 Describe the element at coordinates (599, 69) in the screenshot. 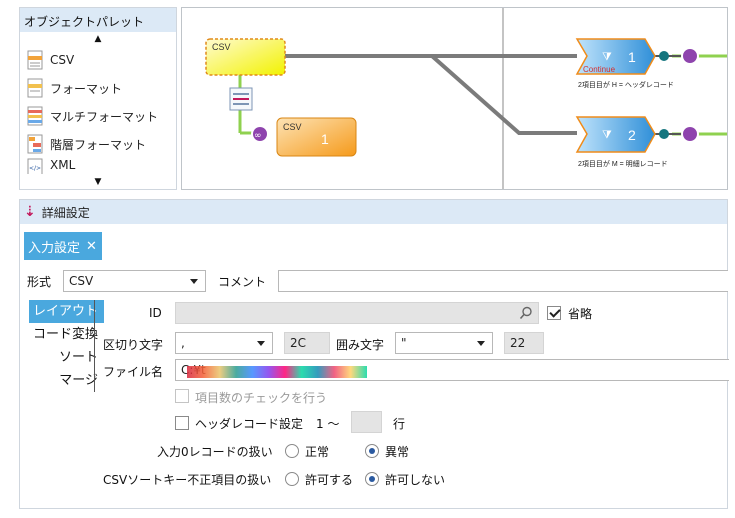

I see `splitter1-badge: Continue` at that location.